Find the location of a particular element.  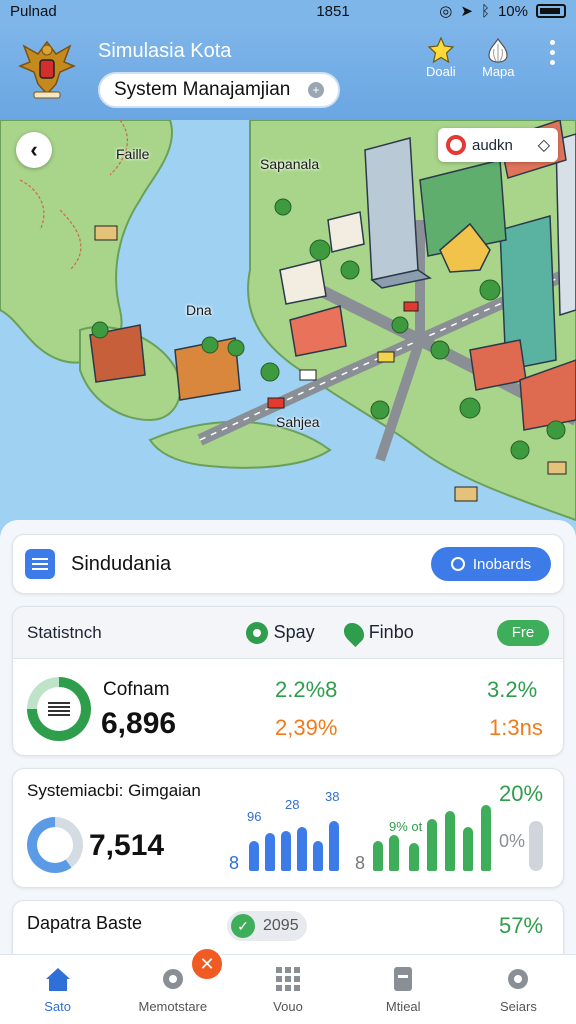

green-bar-chart: 8 9% ot is located at coordinates (430, 836).